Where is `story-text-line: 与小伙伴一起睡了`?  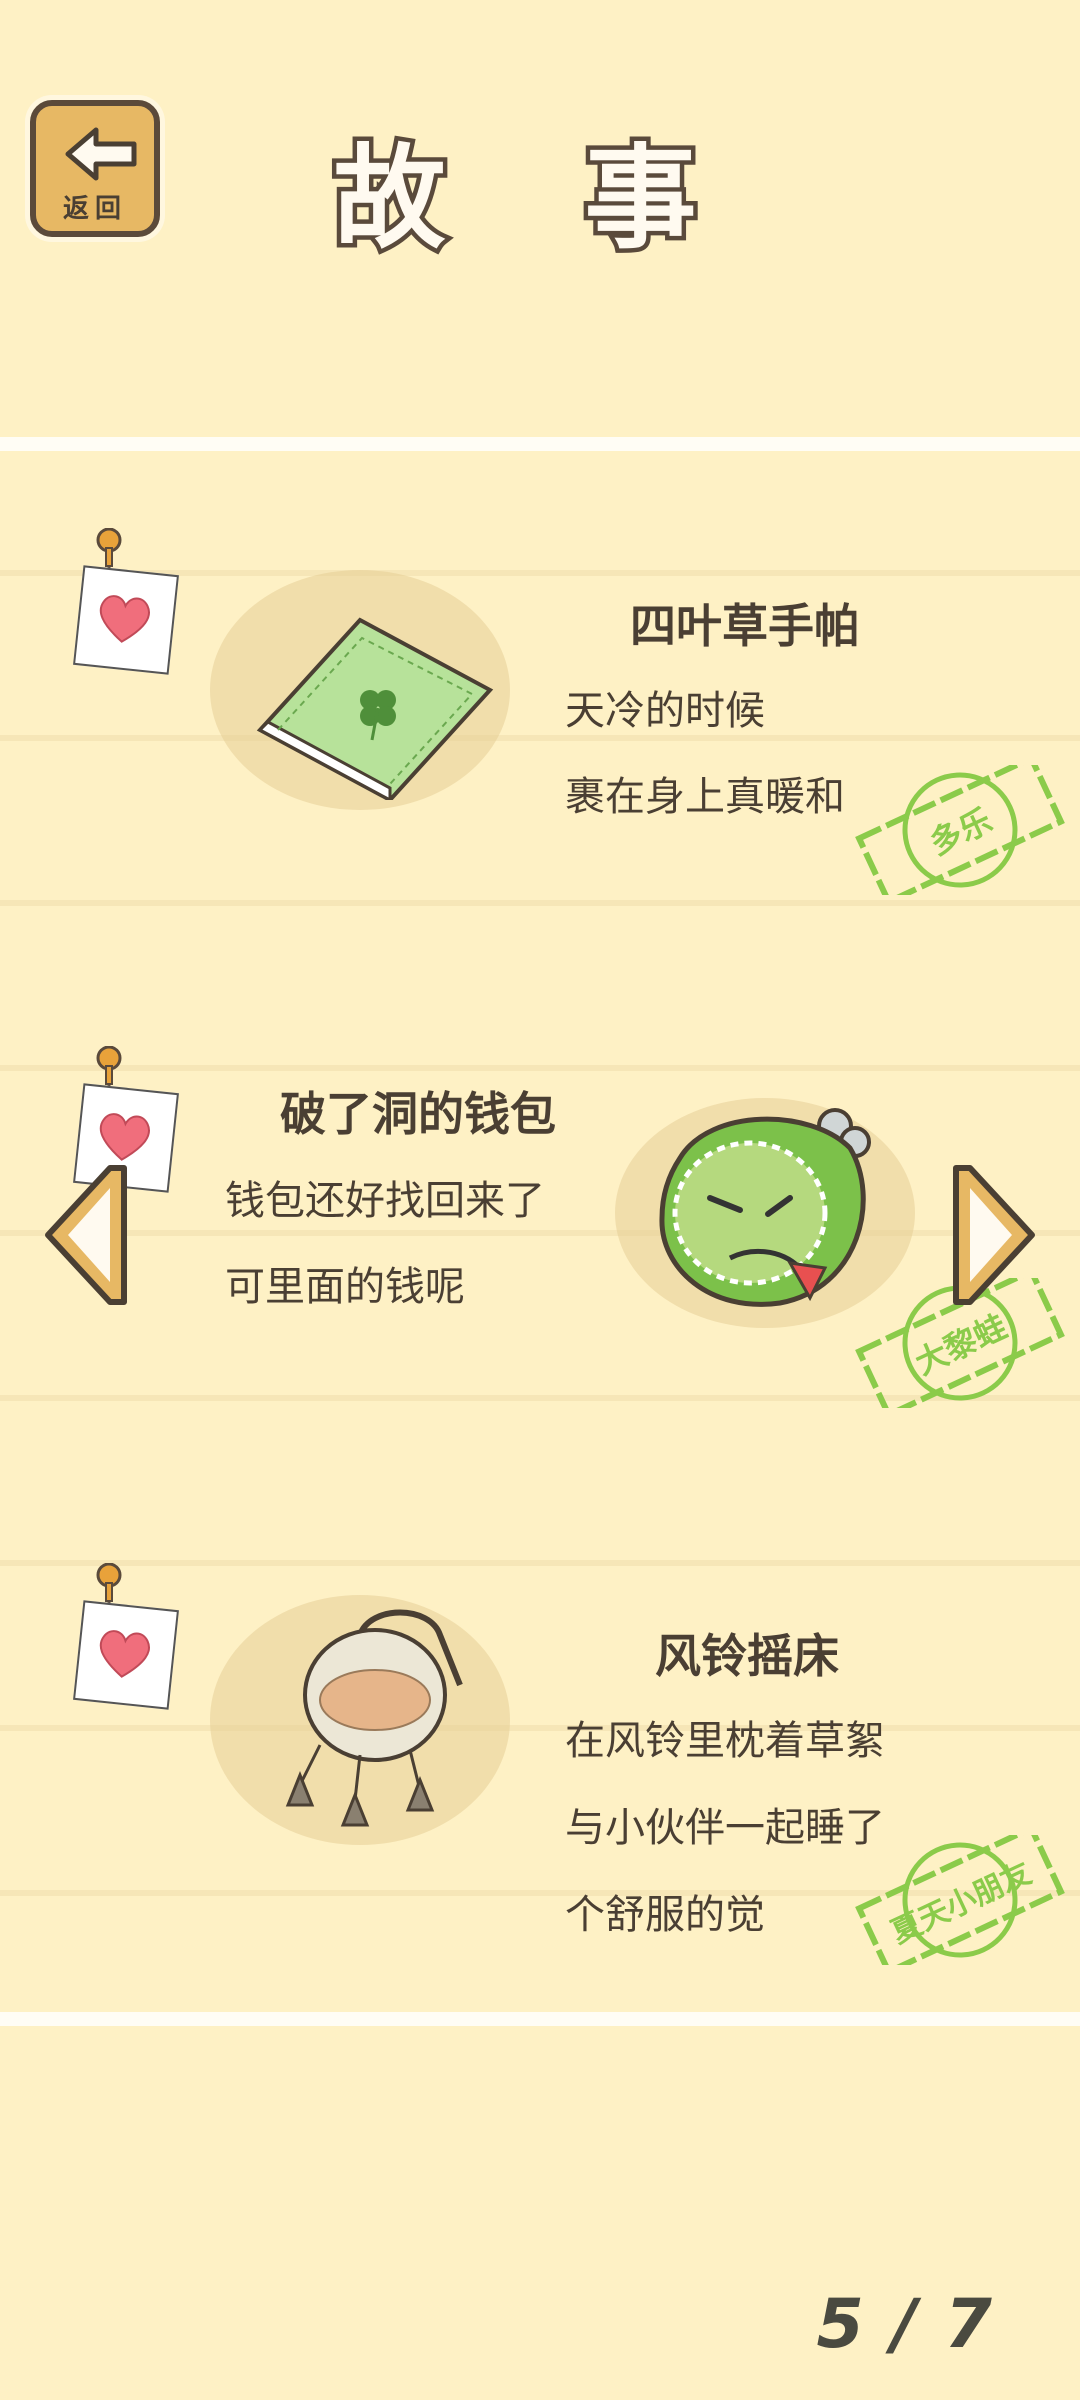 story-text-line: 与小伙伴一起睡了 is located at coordinates (725, 1828).